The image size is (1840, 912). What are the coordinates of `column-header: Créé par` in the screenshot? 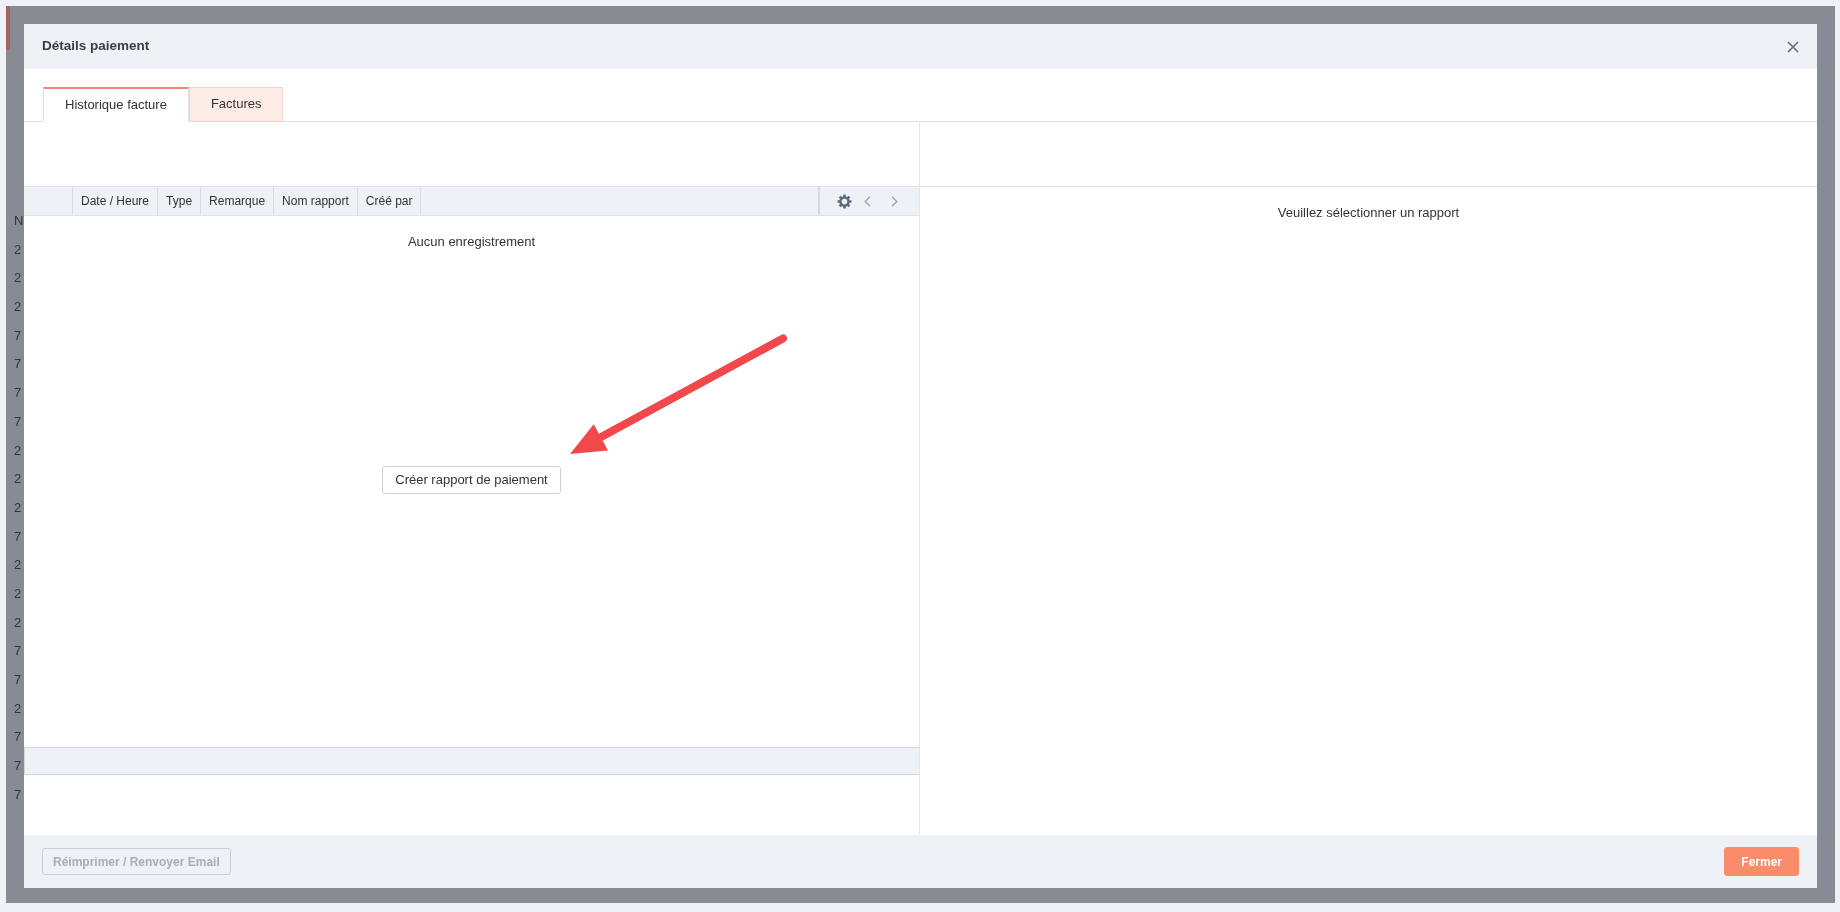 It's located at (389, 201).